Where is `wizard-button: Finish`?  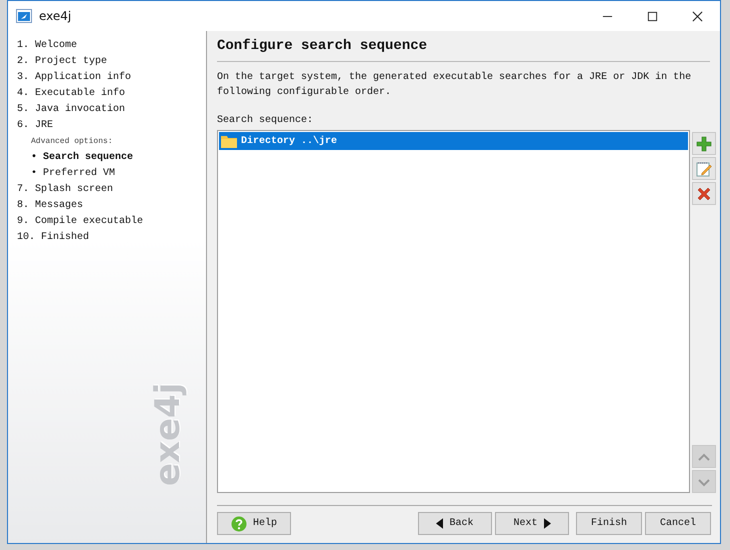
wizard-button: Finish is located at coordinates (609, 523).